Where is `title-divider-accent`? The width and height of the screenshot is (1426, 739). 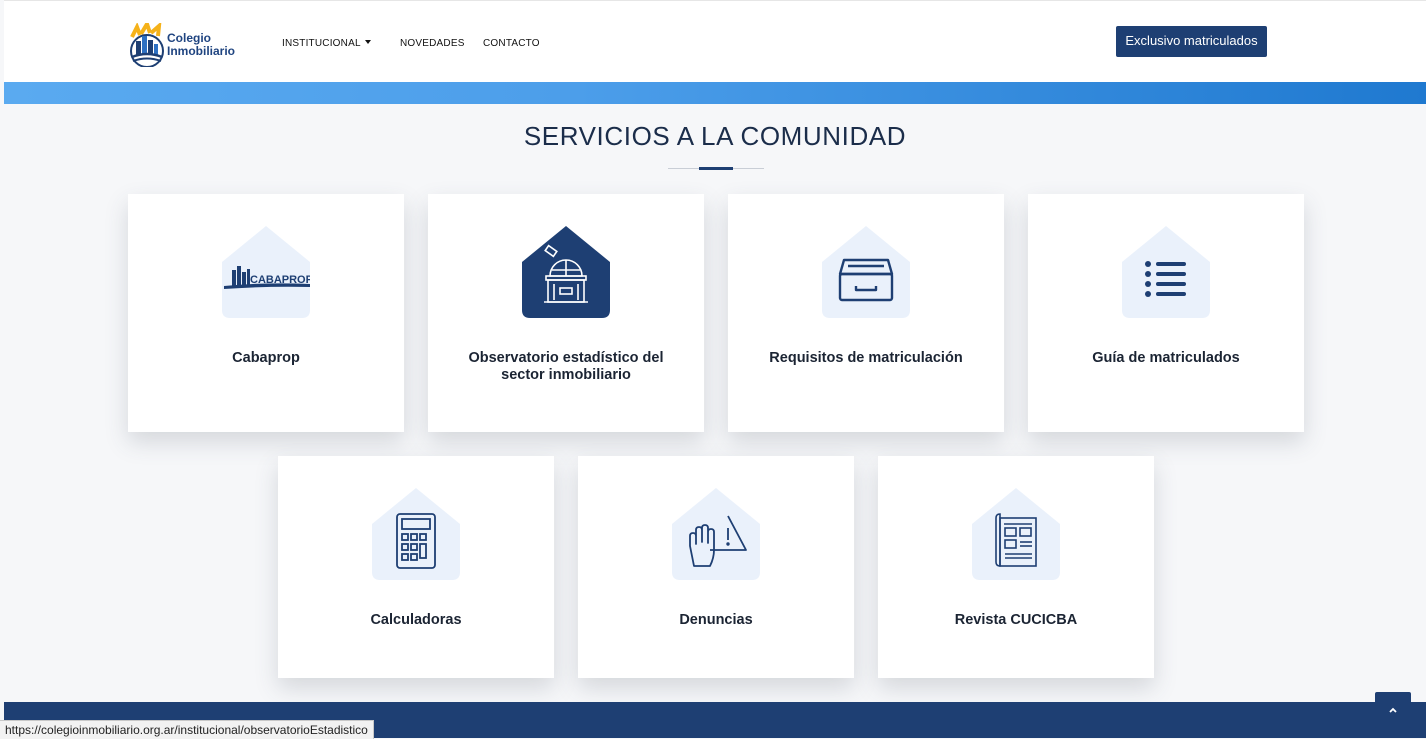 title-divider-accent is located at coordinates (716, 168).